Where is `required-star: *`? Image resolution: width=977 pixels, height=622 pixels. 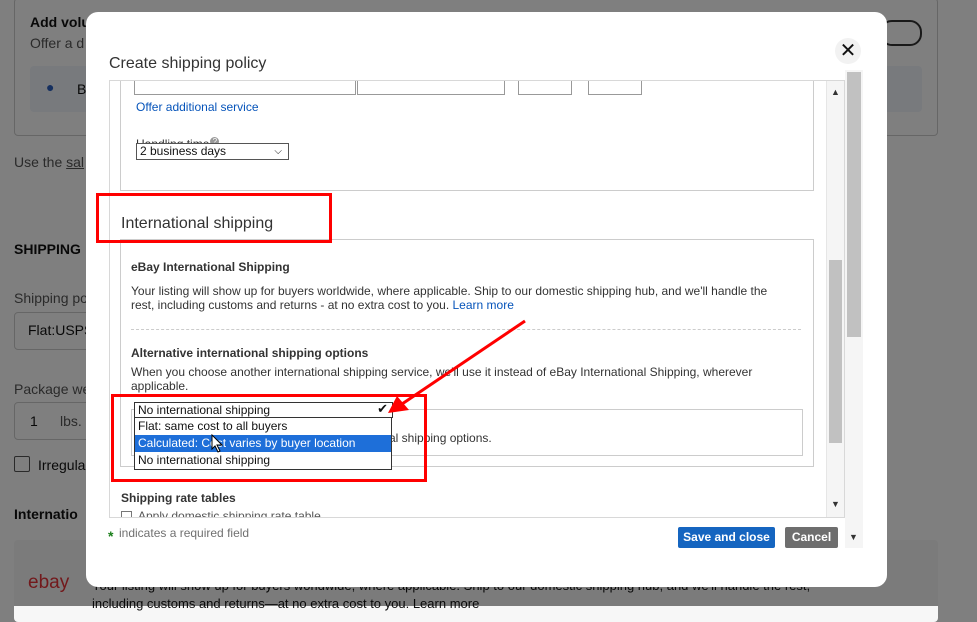 required-star: * is located at coordinates (111, 536).